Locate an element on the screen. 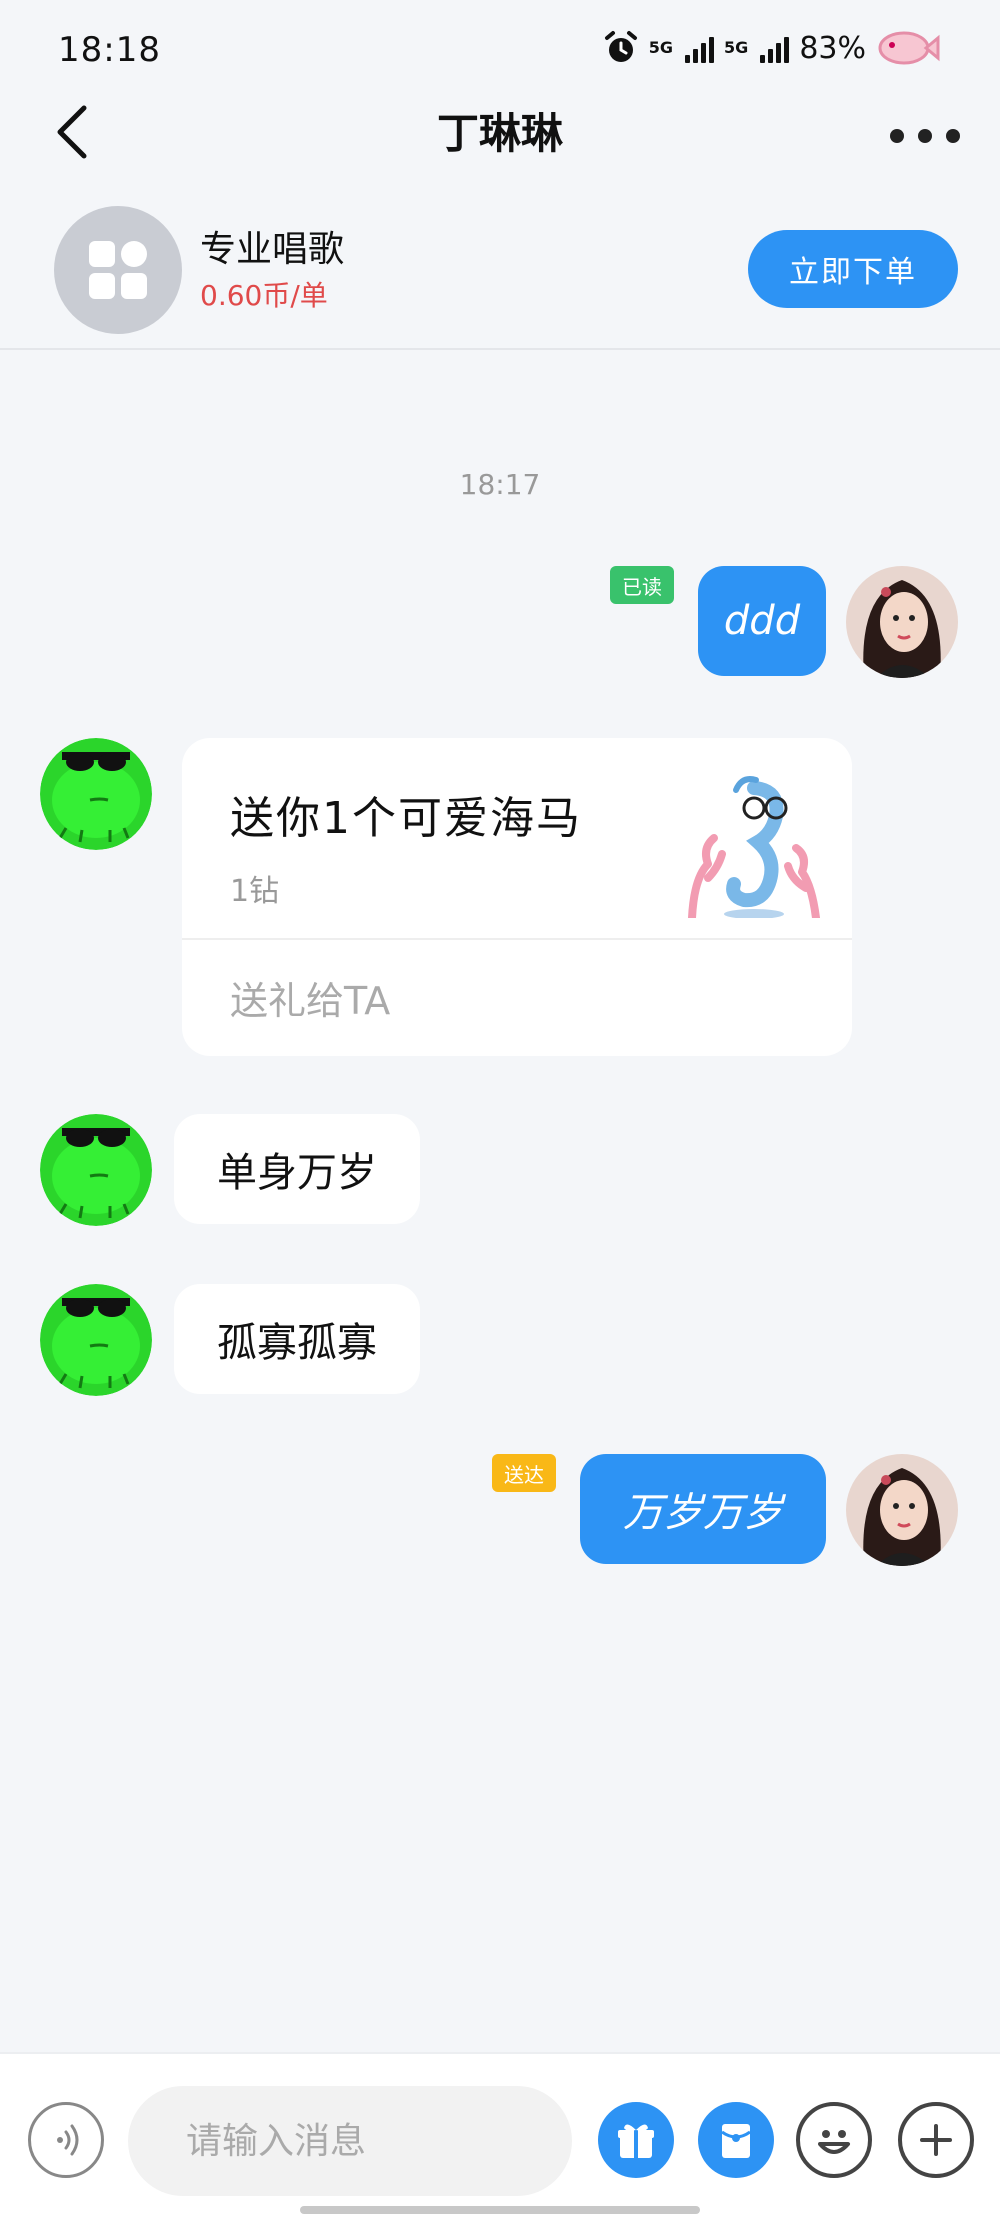 The width and height of the screenshot is (1000, 2222). red-packet-button is located at coordinates (736, 2140).